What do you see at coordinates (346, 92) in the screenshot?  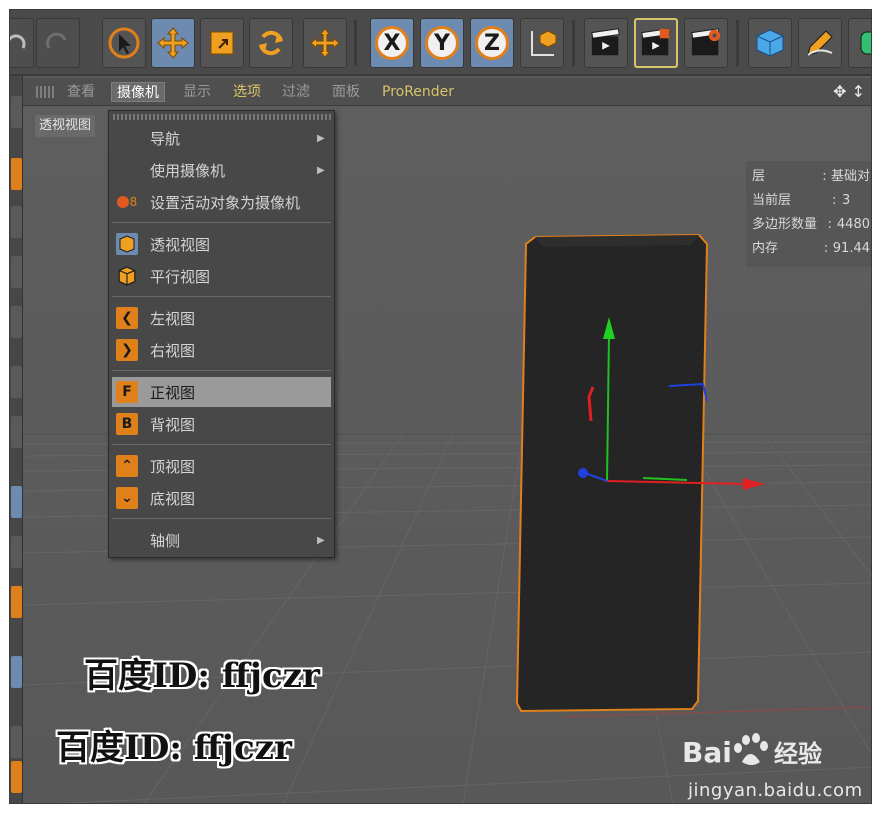 I see `menu-panel: 面板` at bounding box center [346, 92].